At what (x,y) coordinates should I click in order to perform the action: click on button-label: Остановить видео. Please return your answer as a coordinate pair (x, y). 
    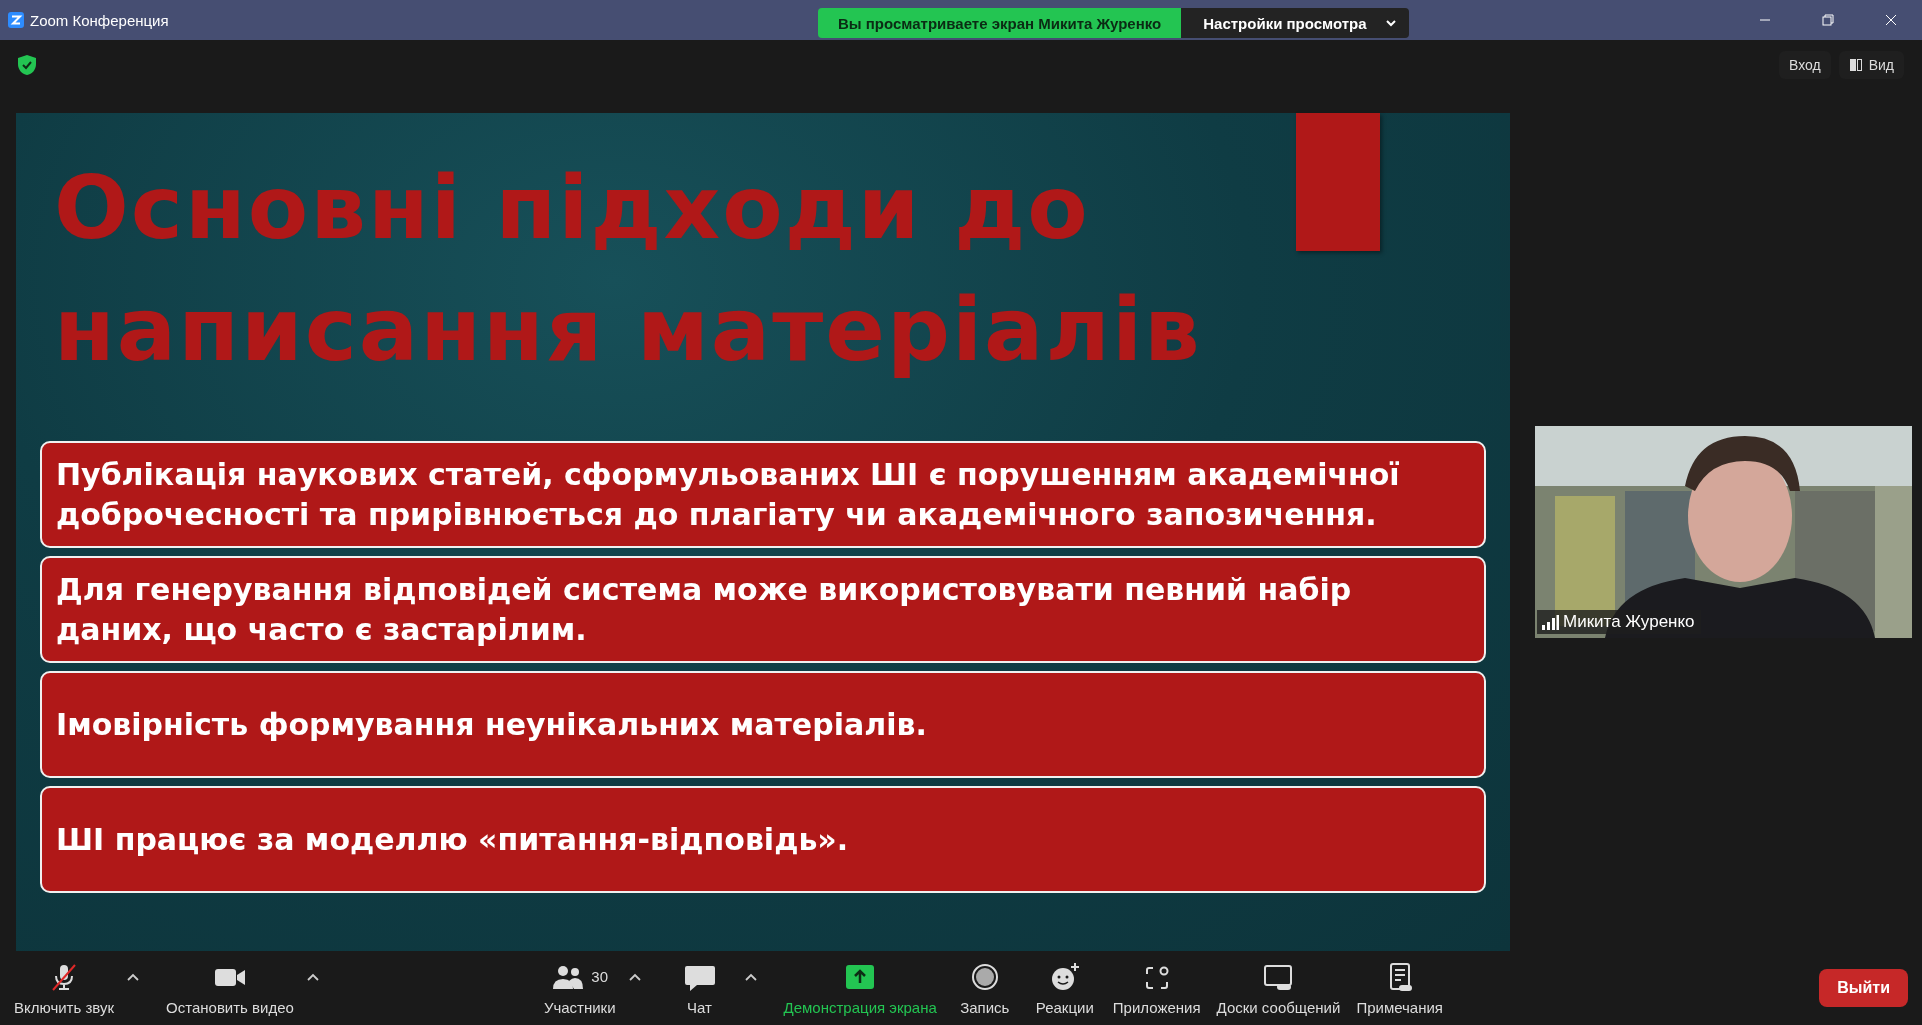
    Looking at the image, I should click on (230, 1007).